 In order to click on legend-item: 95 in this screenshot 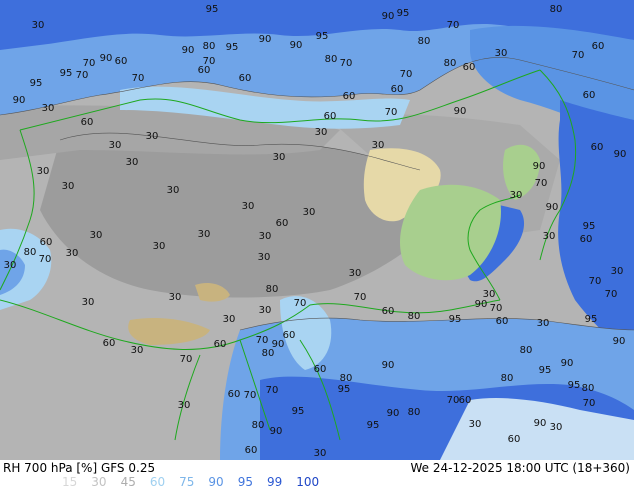, I will do `click(245, 482)`.